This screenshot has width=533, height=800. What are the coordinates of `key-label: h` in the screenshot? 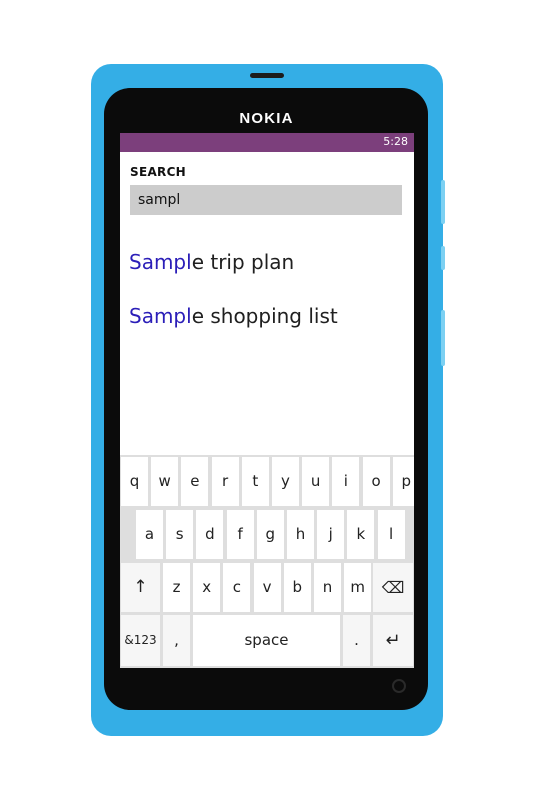 It's located at (300, 534).